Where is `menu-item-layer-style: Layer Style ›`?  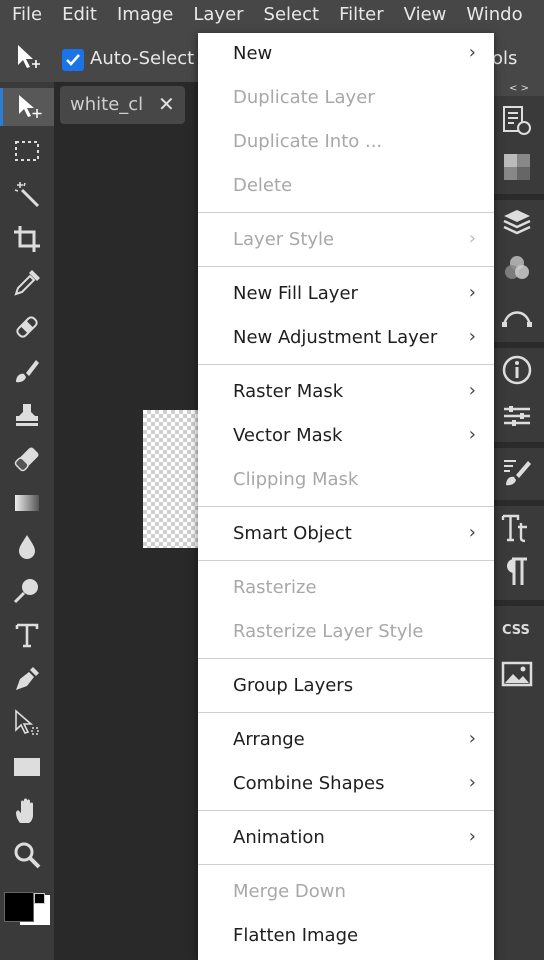 menu-item-layer-style: Layer Style › is located at coordinates (346, 241).